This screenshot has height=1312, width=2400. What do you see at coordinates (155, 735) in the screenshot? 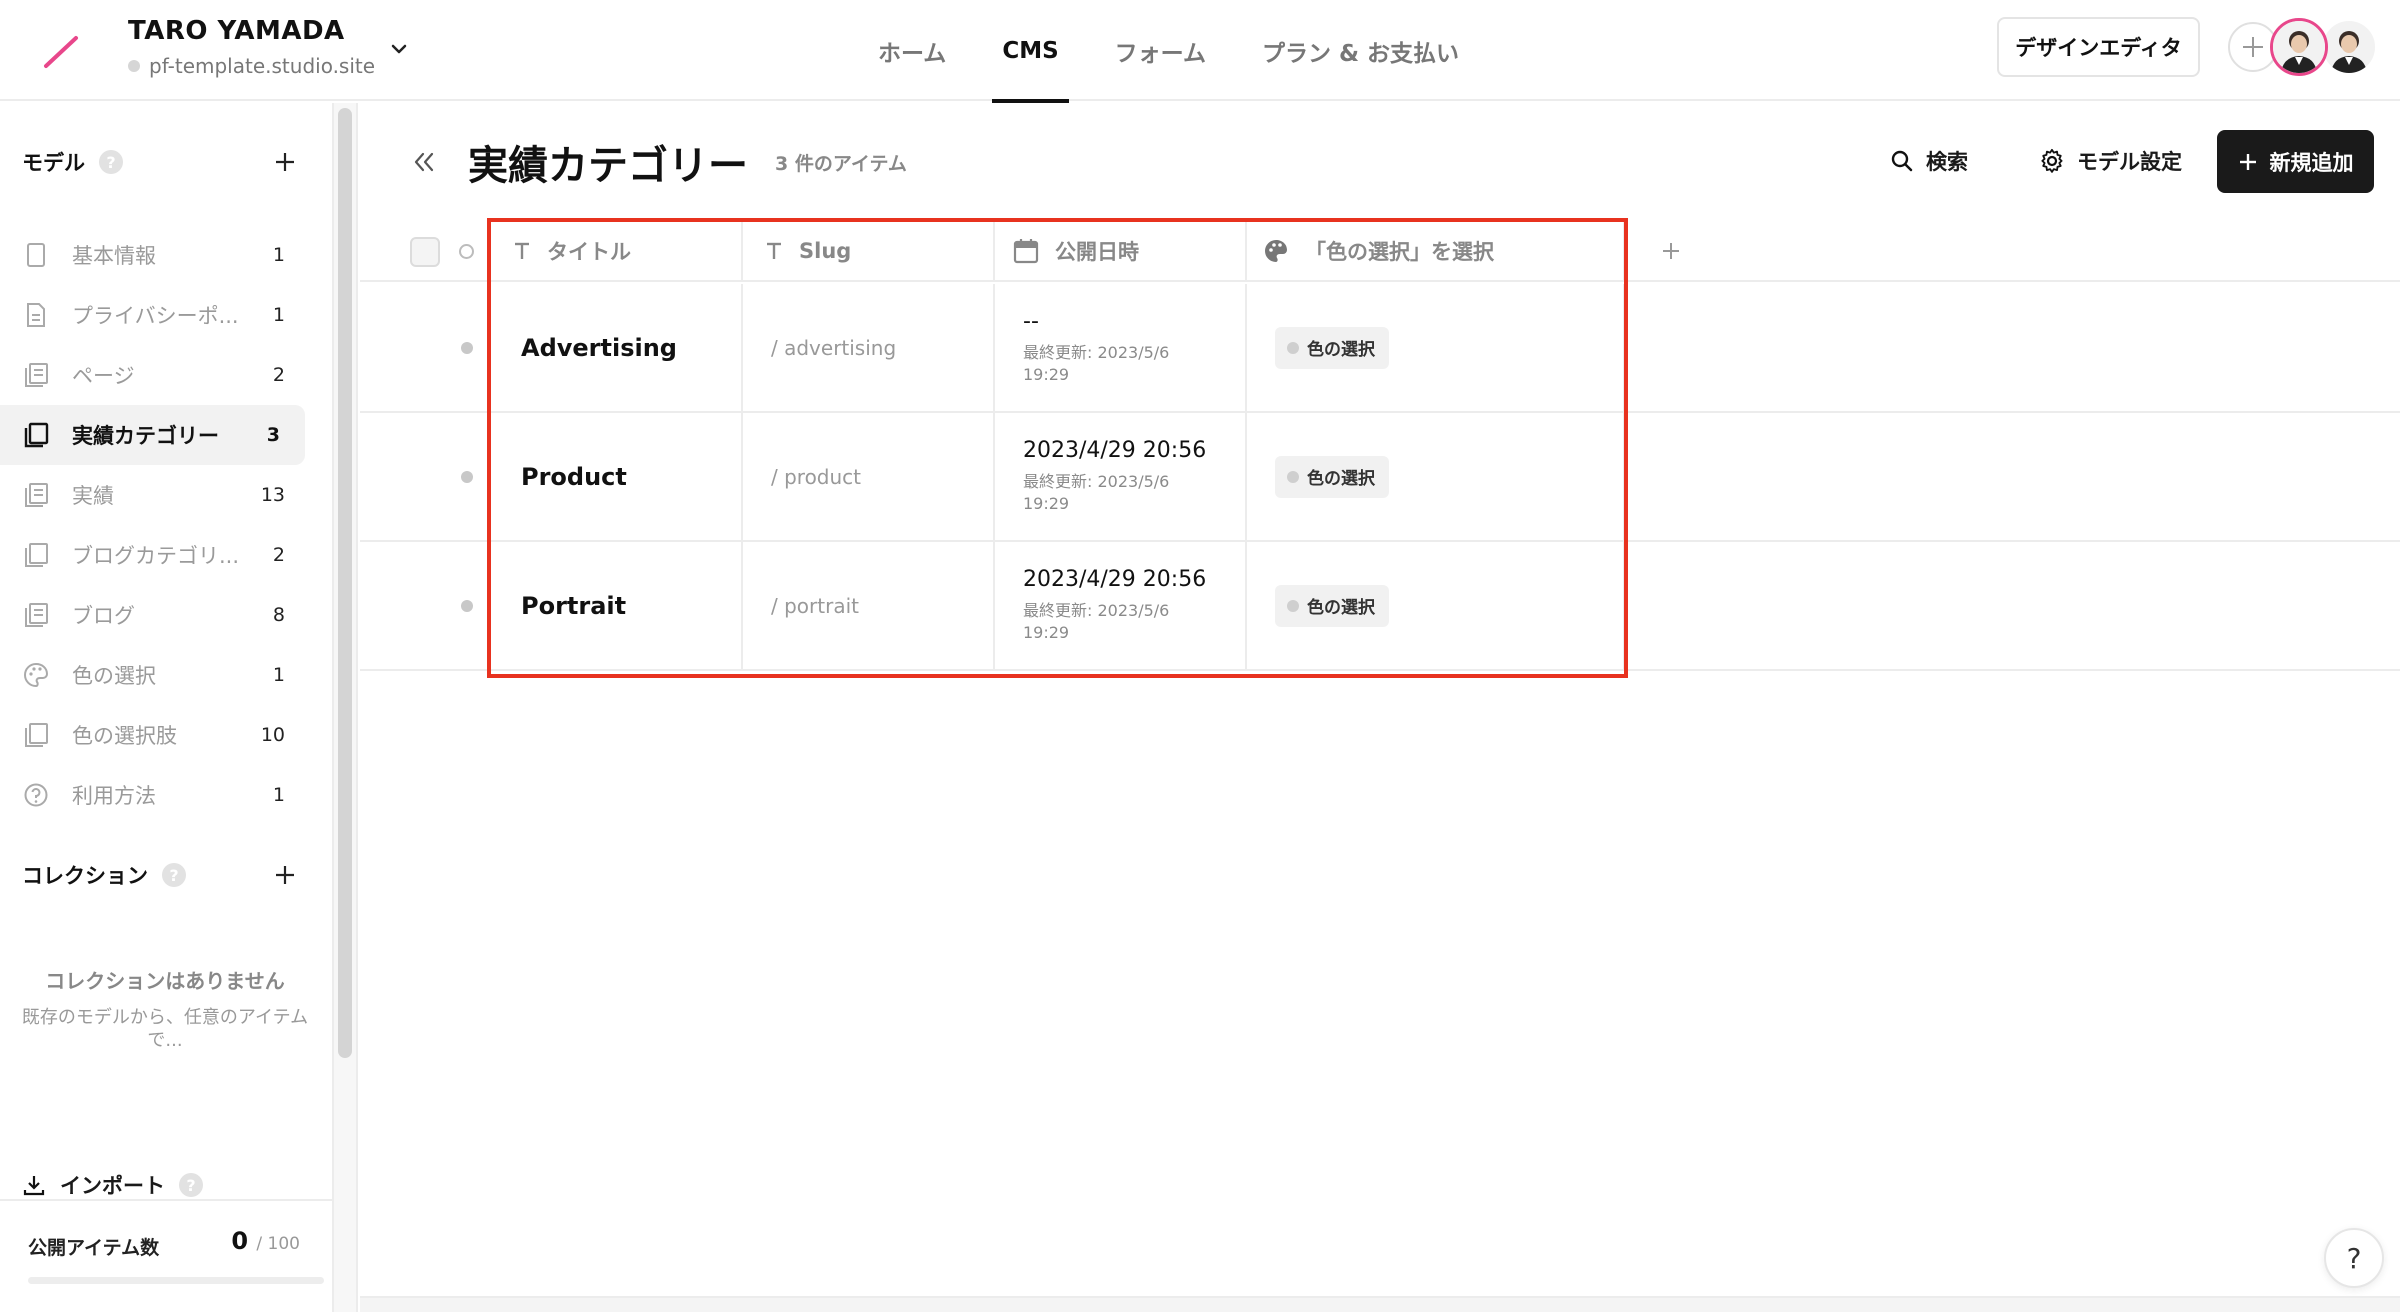
I see `sidebar-item-color-options: 色の選択肢 10` at bounding box center [155, 735].